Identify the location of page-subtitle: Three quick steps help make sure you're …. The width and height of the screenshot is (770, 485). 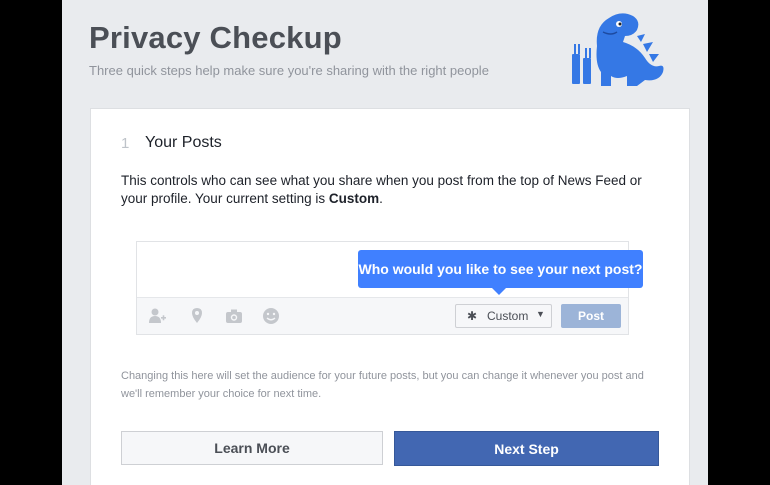
(289, 70).